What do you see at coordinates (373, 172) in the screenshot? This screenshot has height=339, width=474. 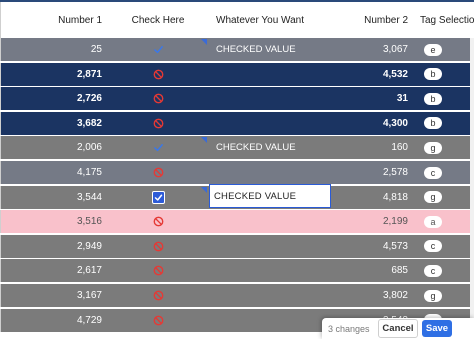 I see `number2-cell: 2,578` at bounding box center [373, 172].